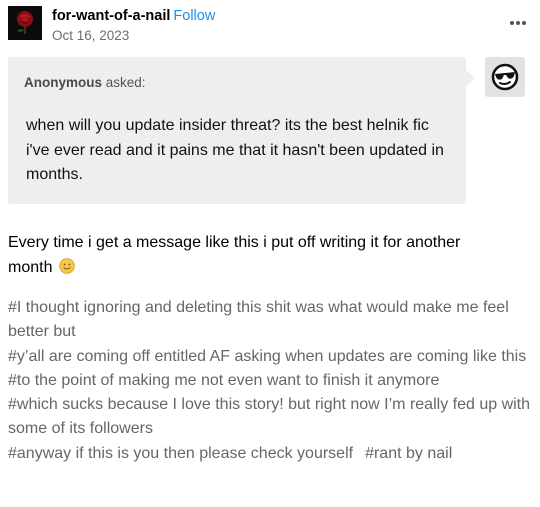 This screenshot has width=540, height=507. What do you see at coordinates (133, 25) in the screenshot?
I see `post-meta: for-want-of-a-nail Follow Oct 16, 2023` at bounding box center [133, 25].